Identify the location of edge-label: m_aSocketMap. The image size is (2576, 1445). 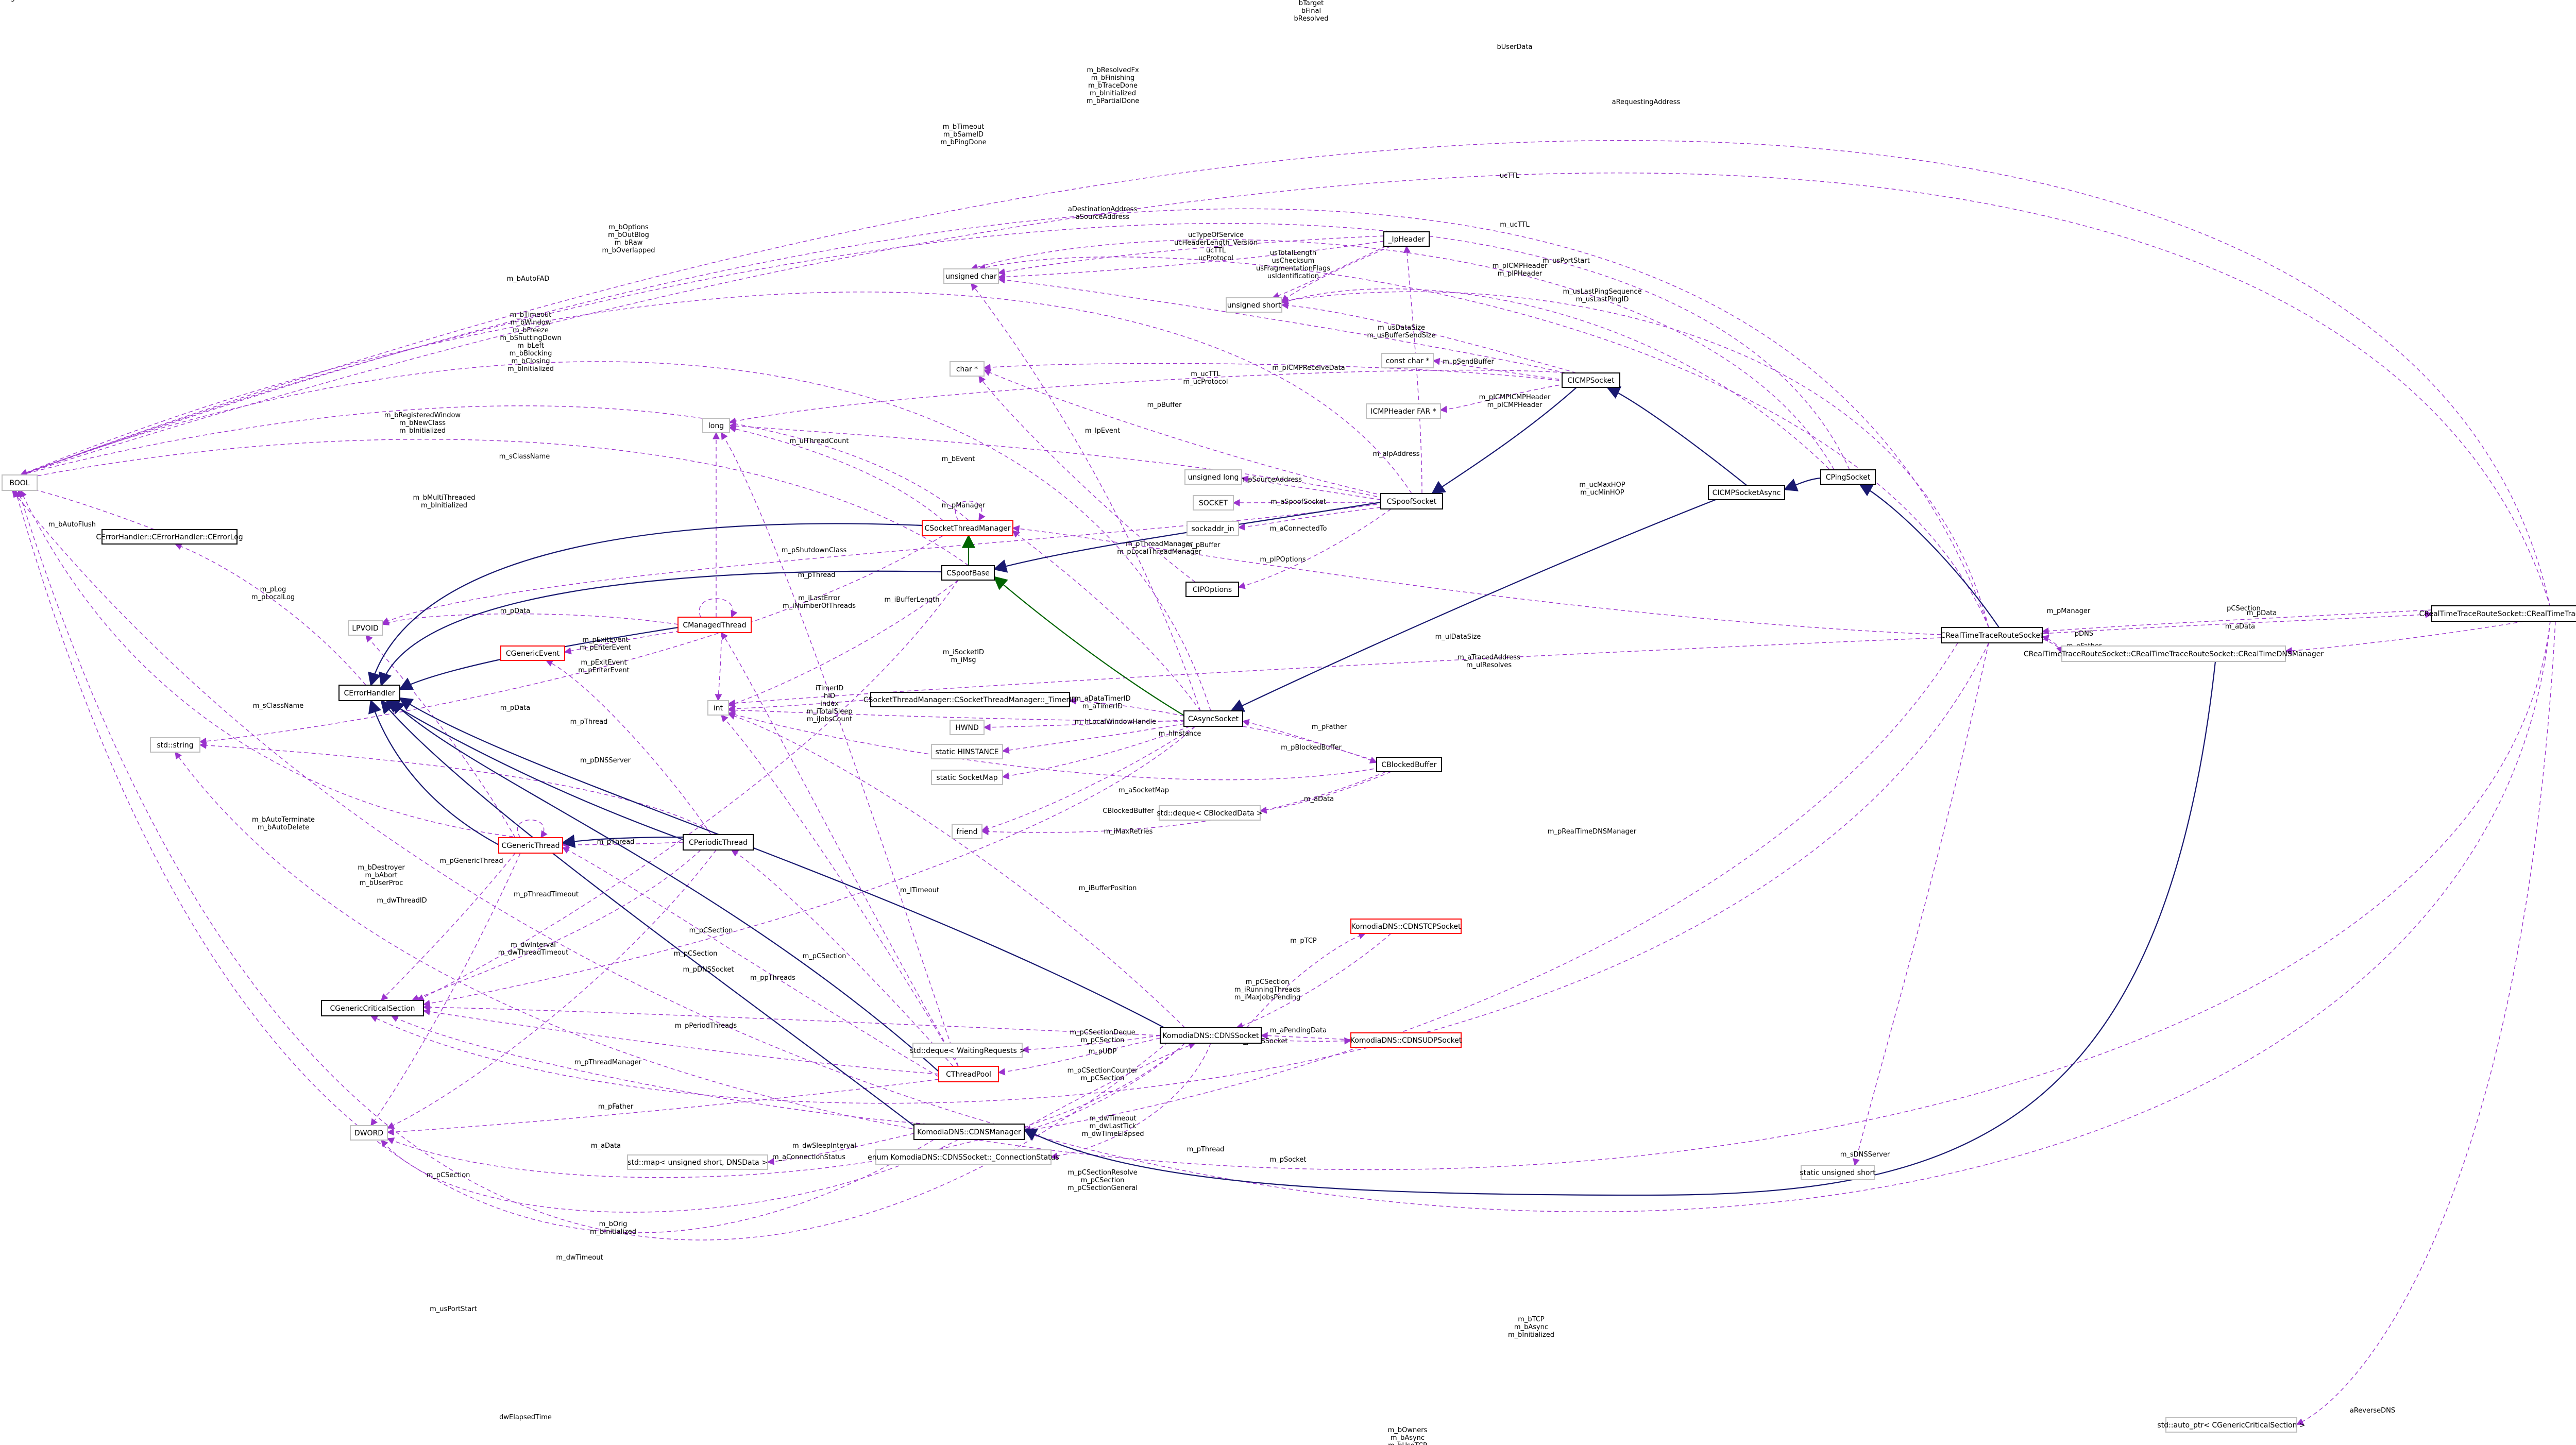
(1143, 790).